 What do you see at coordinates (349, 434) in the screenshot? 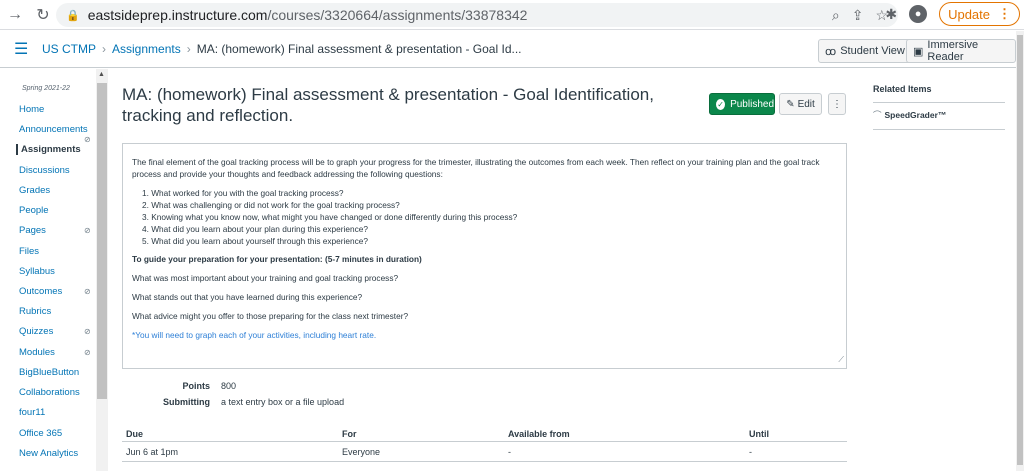
I see `column-header-for: For` at bounding box center [349, 434].